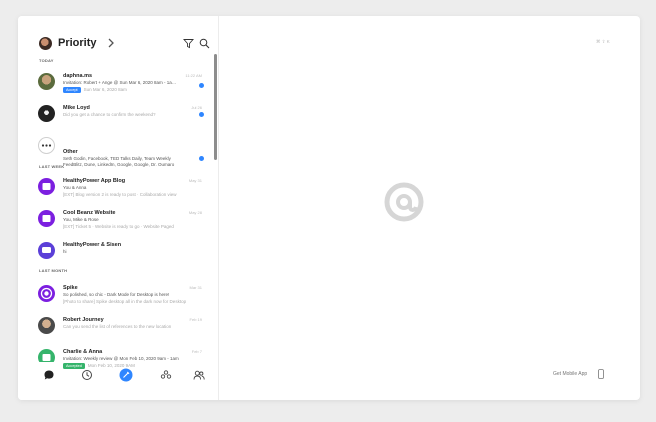 This screenshot has height=422, width=656. I want to click on spike-avatar, so click(46, 293).